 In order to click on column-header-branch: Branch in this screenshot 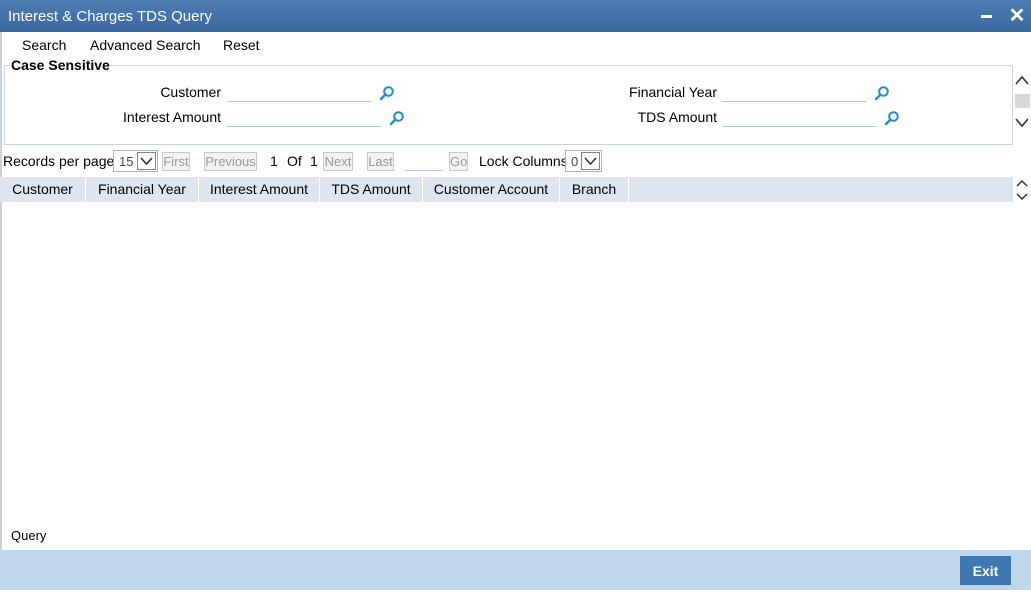, I will do `click(594, 189)`.